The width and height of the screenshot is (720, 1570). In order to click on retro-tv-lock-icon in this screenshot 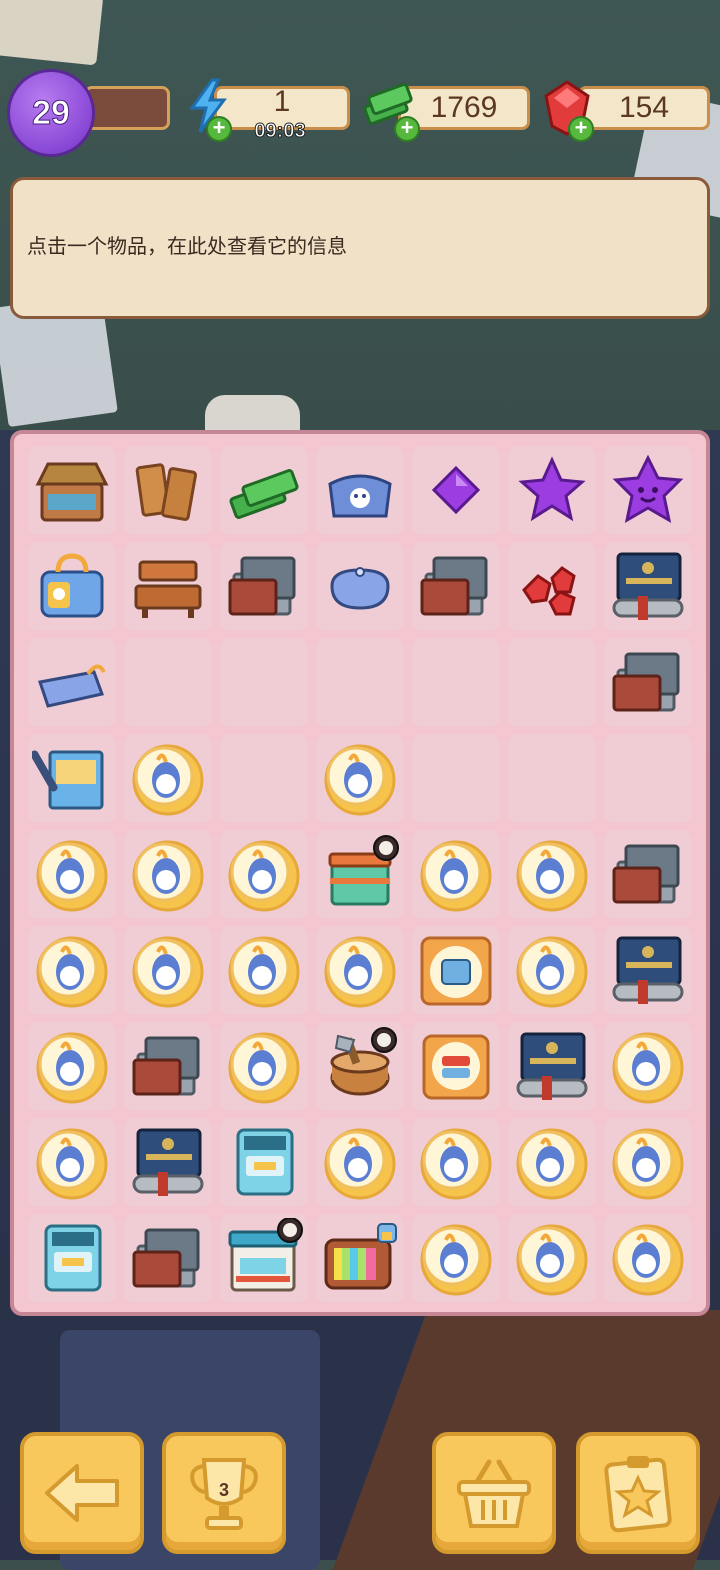, I will do `click(360, 1258)`.